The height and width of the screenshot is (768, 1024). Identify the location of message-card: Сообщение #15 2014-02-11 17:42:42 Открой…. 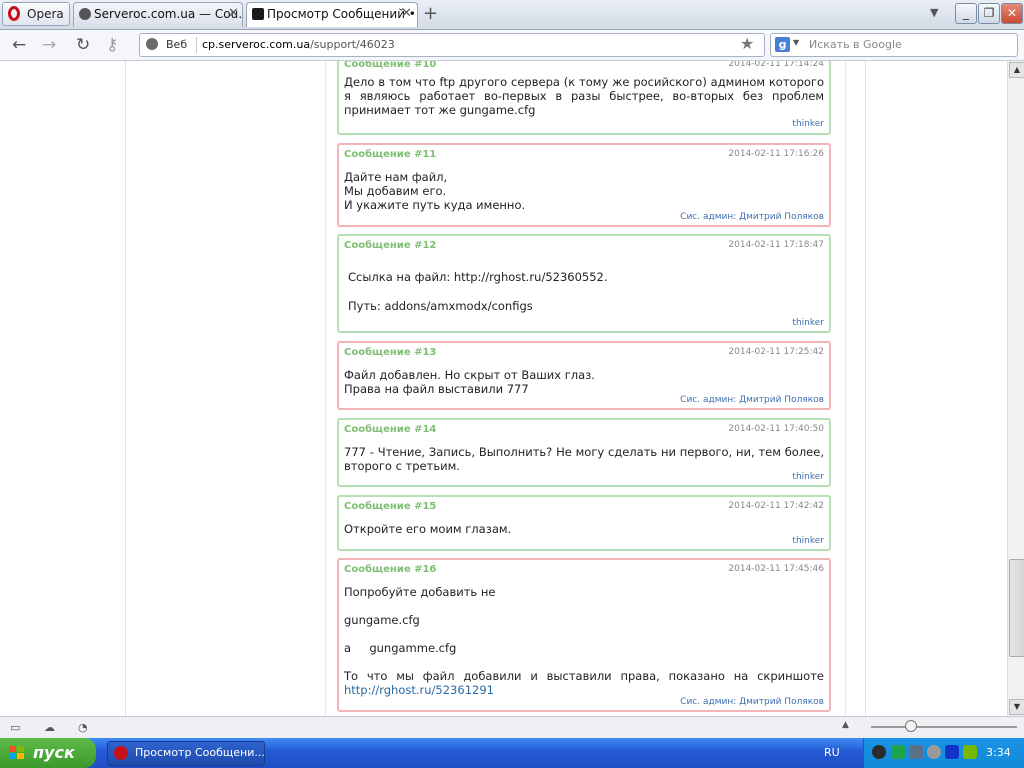
(584, 523).